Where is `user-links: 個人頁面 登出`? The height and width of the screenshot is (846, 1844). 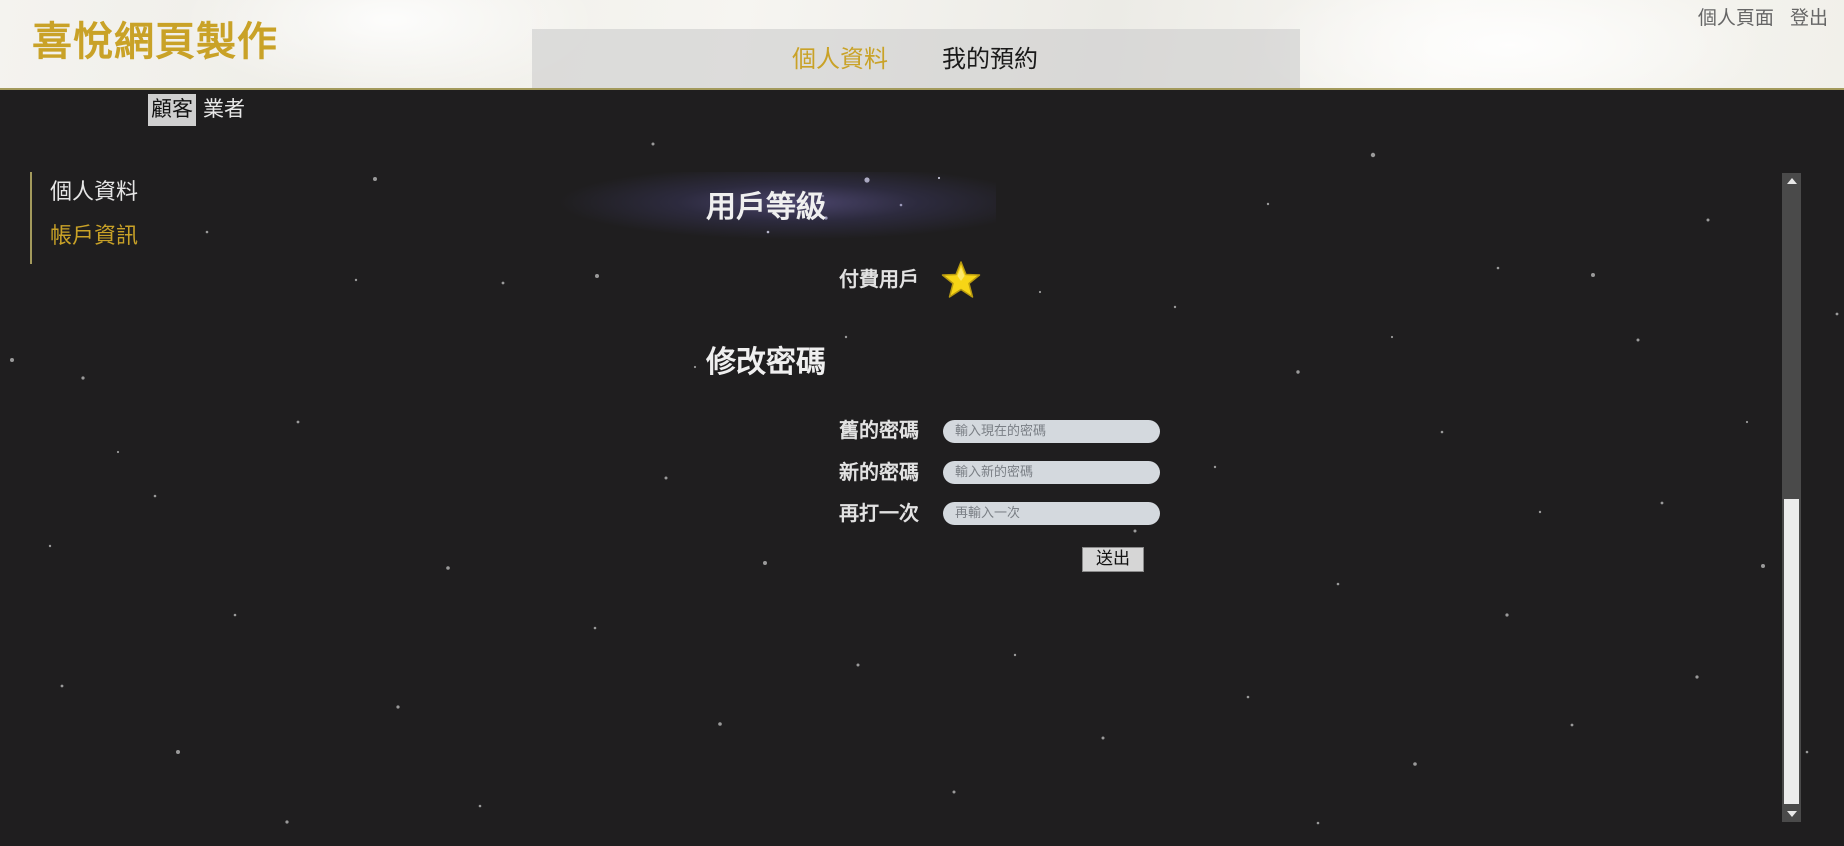 user-links: 個人頁面 登出 is located at coordinates (1758, 16).